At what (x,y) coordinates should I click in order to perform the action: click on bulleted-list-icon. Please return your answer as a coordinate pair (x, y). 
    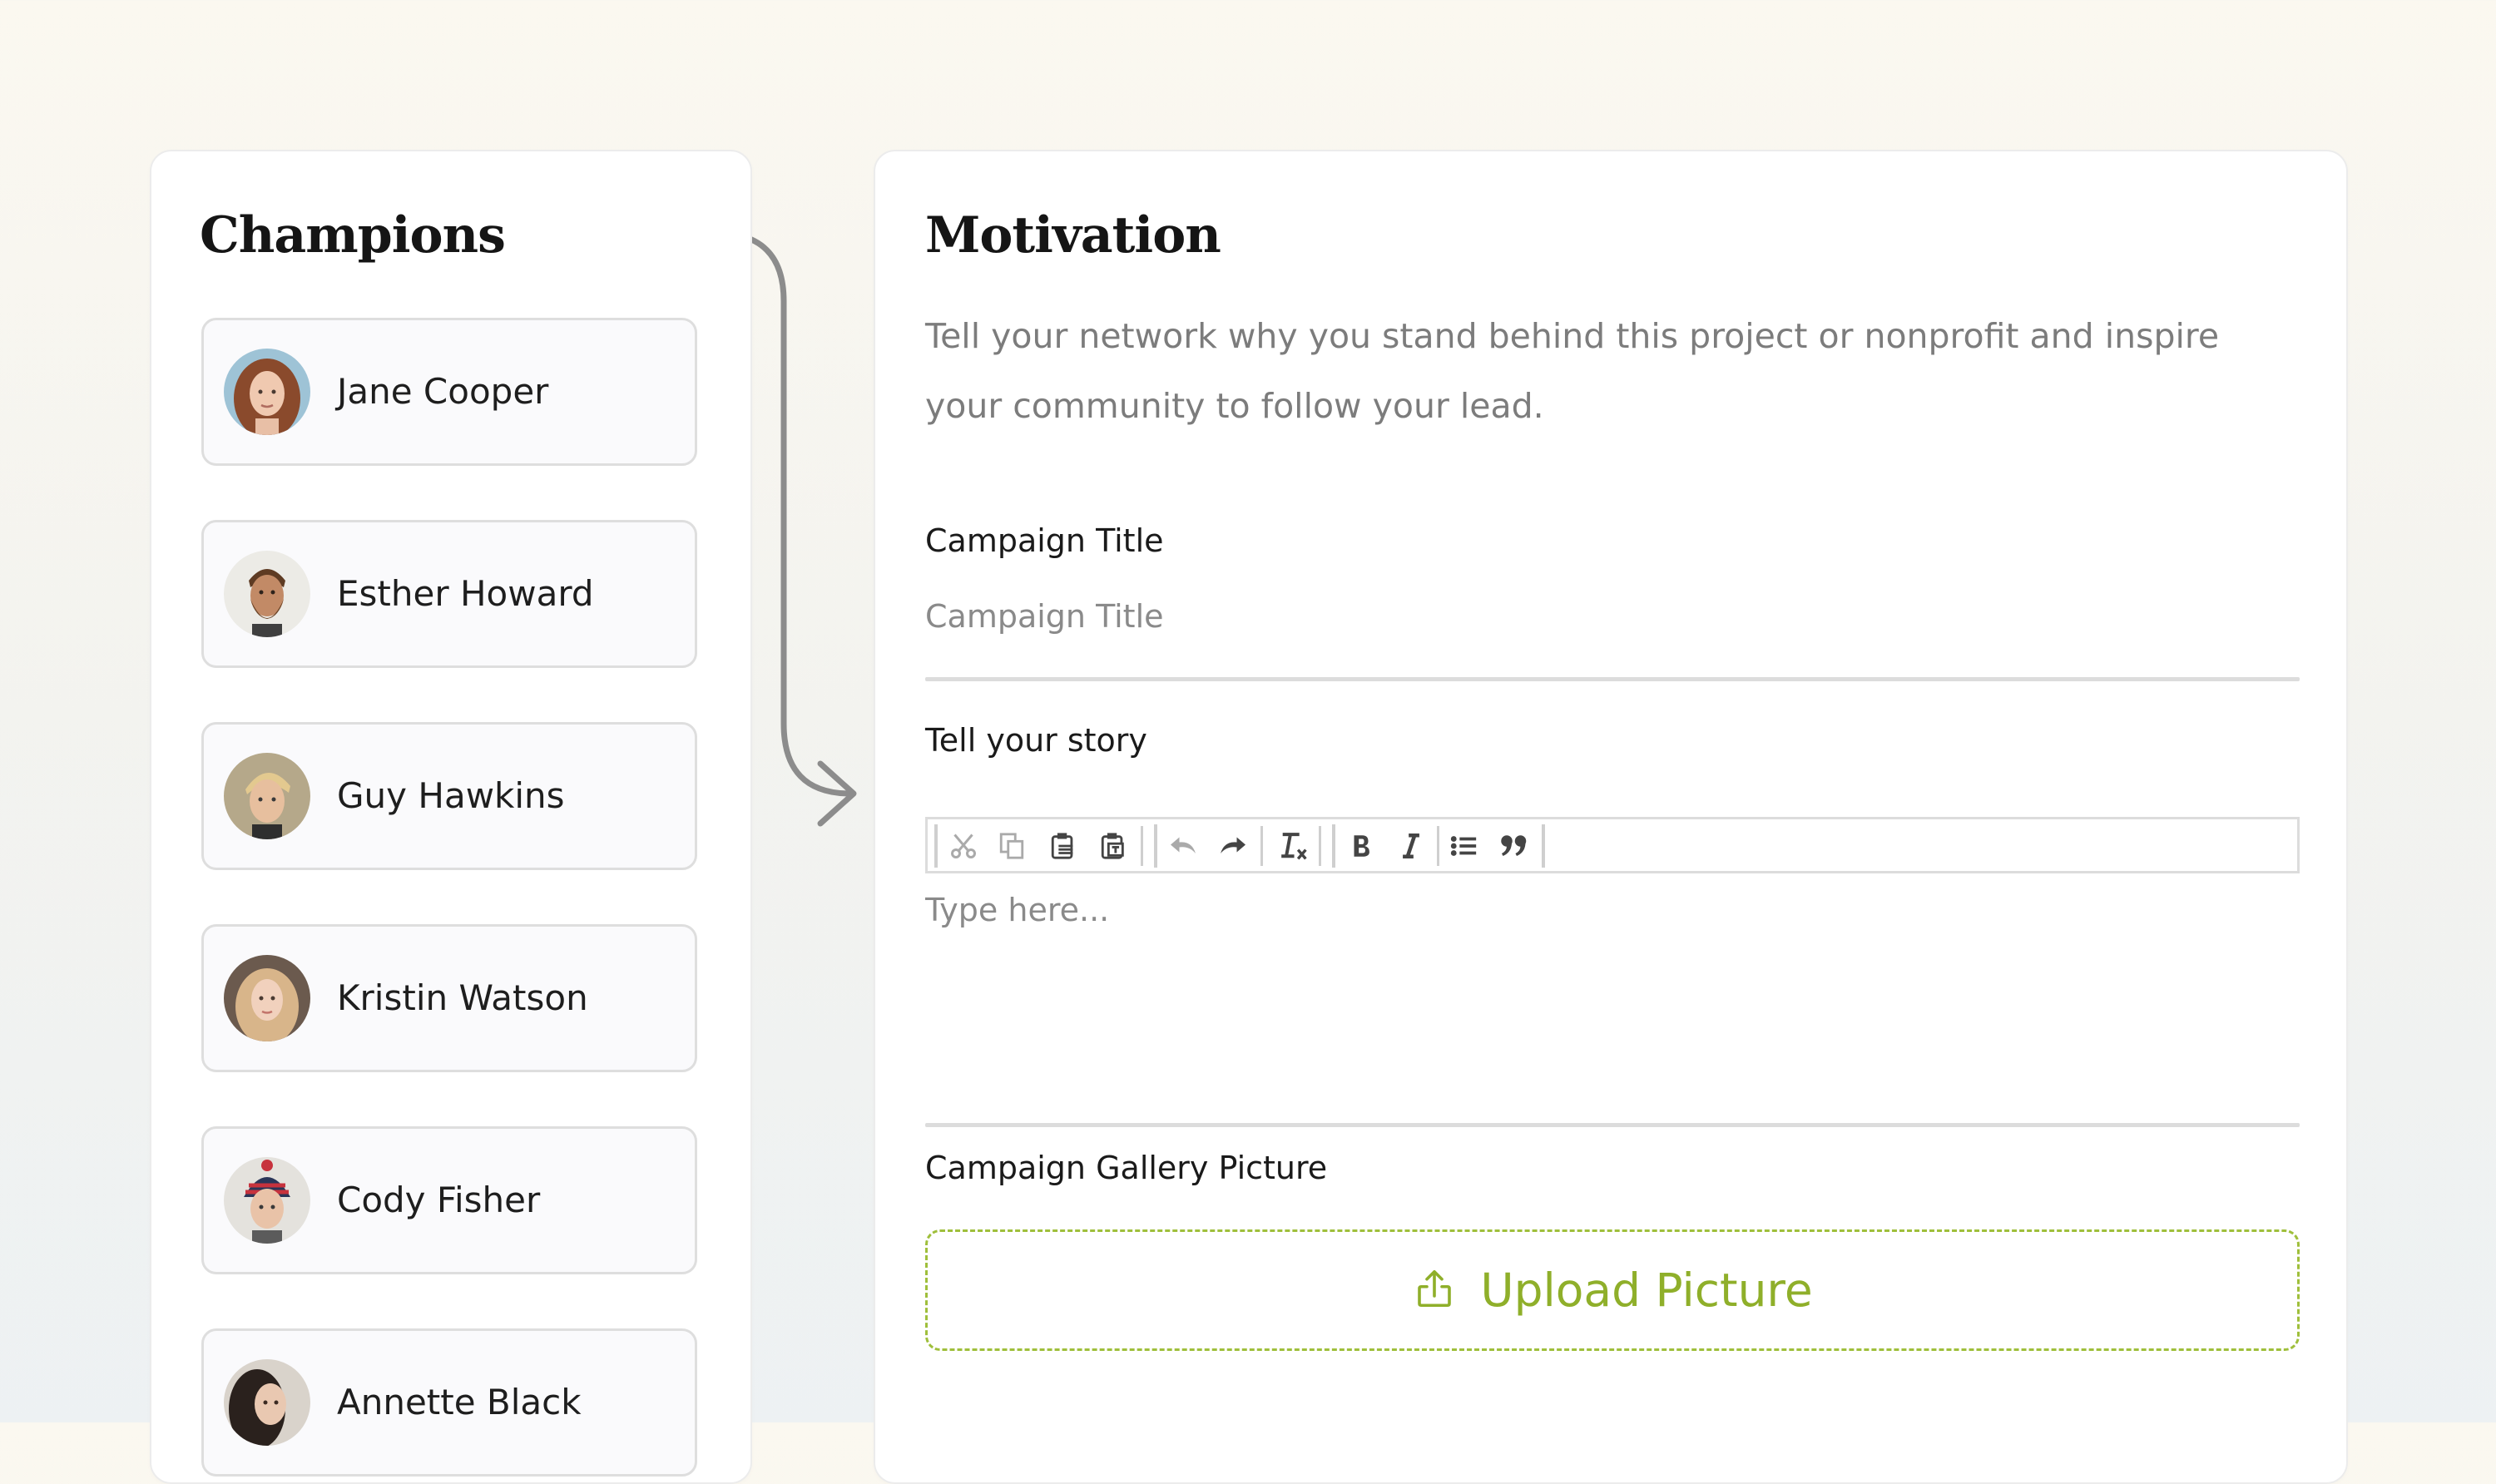
    Looking at the image, I should click on (1464, 846).